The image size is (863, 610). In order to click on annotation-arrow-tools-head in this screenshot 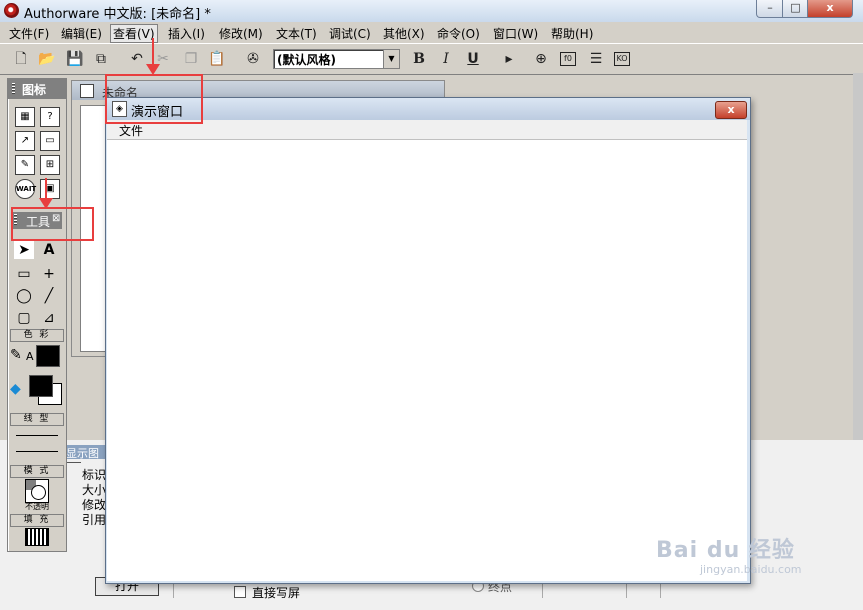, I will do `click(46, 203)`.